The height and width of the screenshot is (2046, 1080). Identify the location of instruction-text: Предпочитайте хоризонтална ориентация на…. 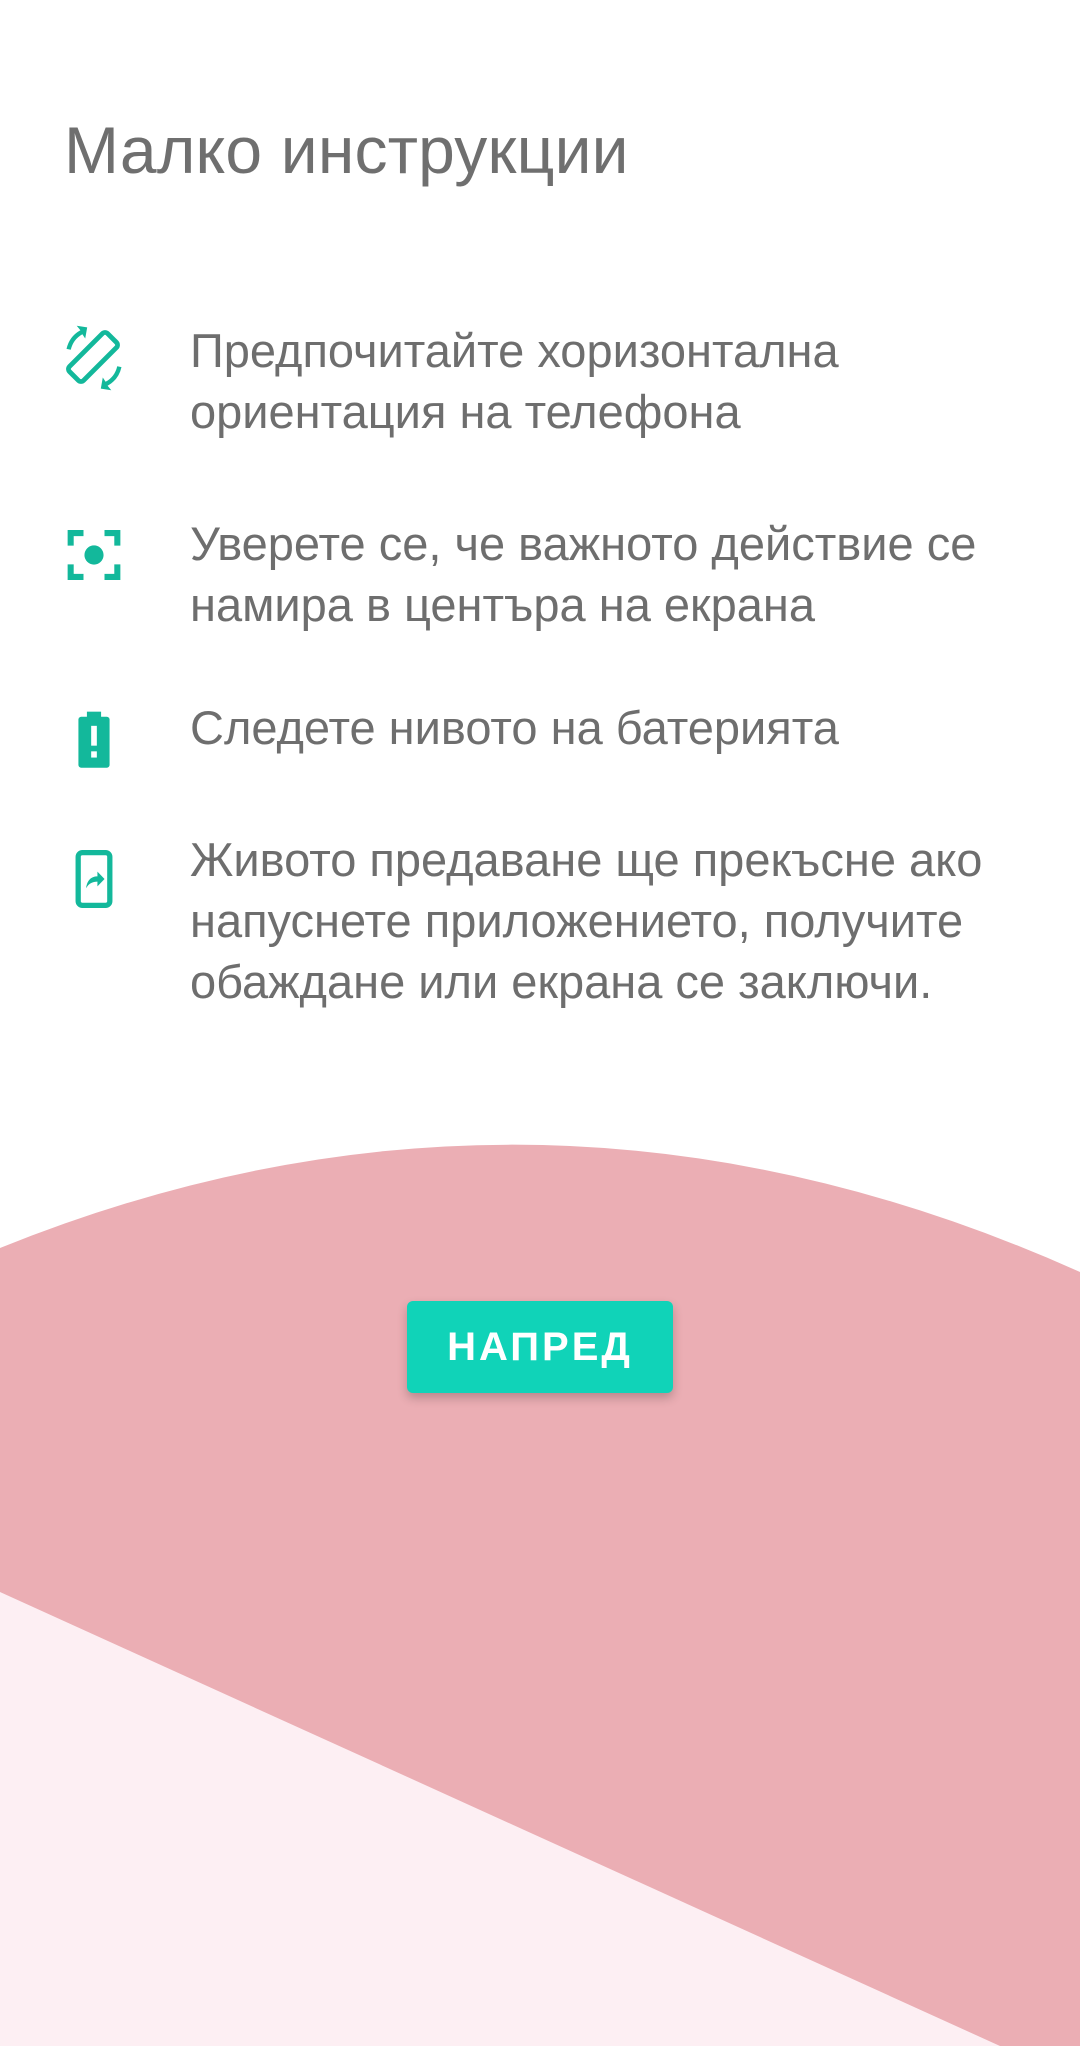
(514, 381).